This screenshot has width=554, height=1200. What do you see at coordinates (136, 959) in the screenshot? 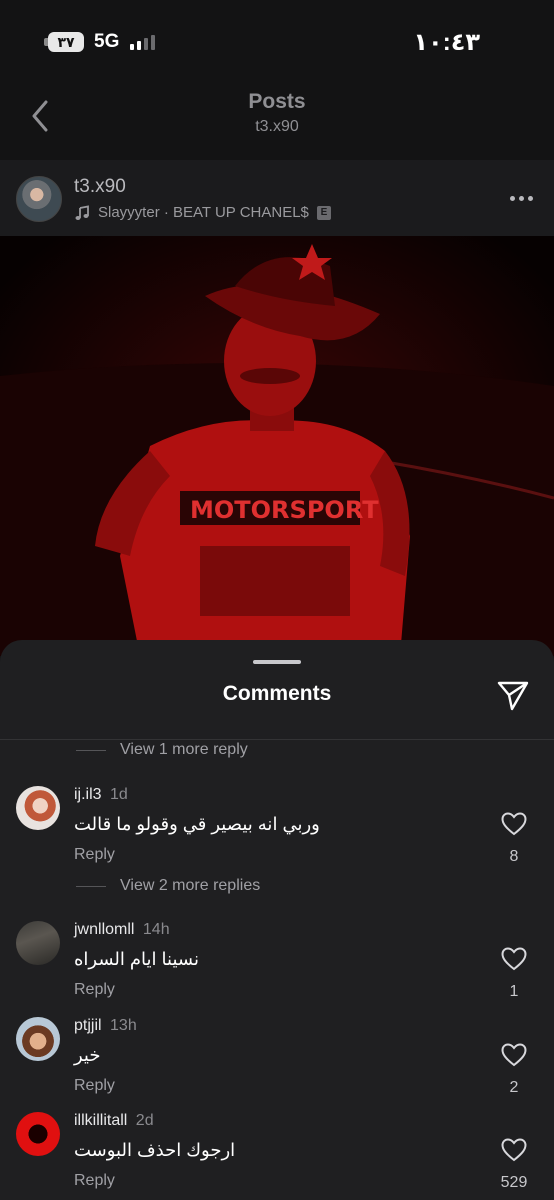
I see `comment-text: نسينا ايام السراه` at bounding box center [136, 959].